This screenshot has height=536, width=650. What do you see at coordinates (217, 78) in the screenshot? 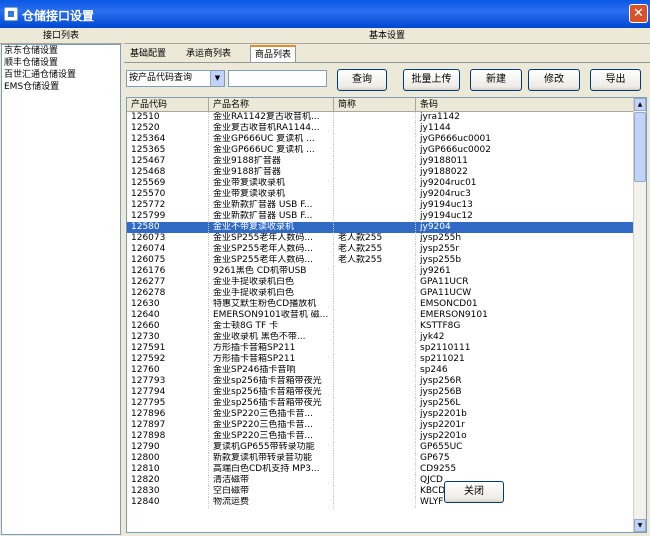
I see `chevron-down-icon: ▼` at bounding box center [217, 78].